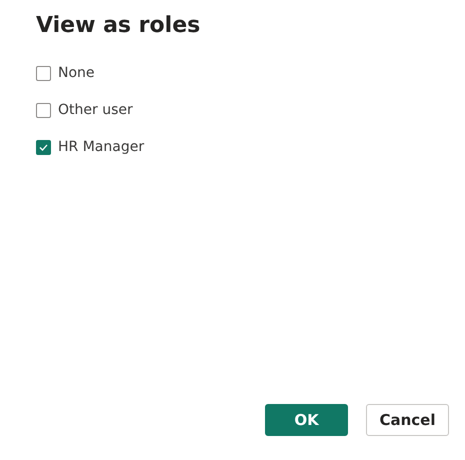  What do you see at coordinates (76, 73) in the screenshot?
I see `checkbox-label: None` at bounding box center [76, 73].